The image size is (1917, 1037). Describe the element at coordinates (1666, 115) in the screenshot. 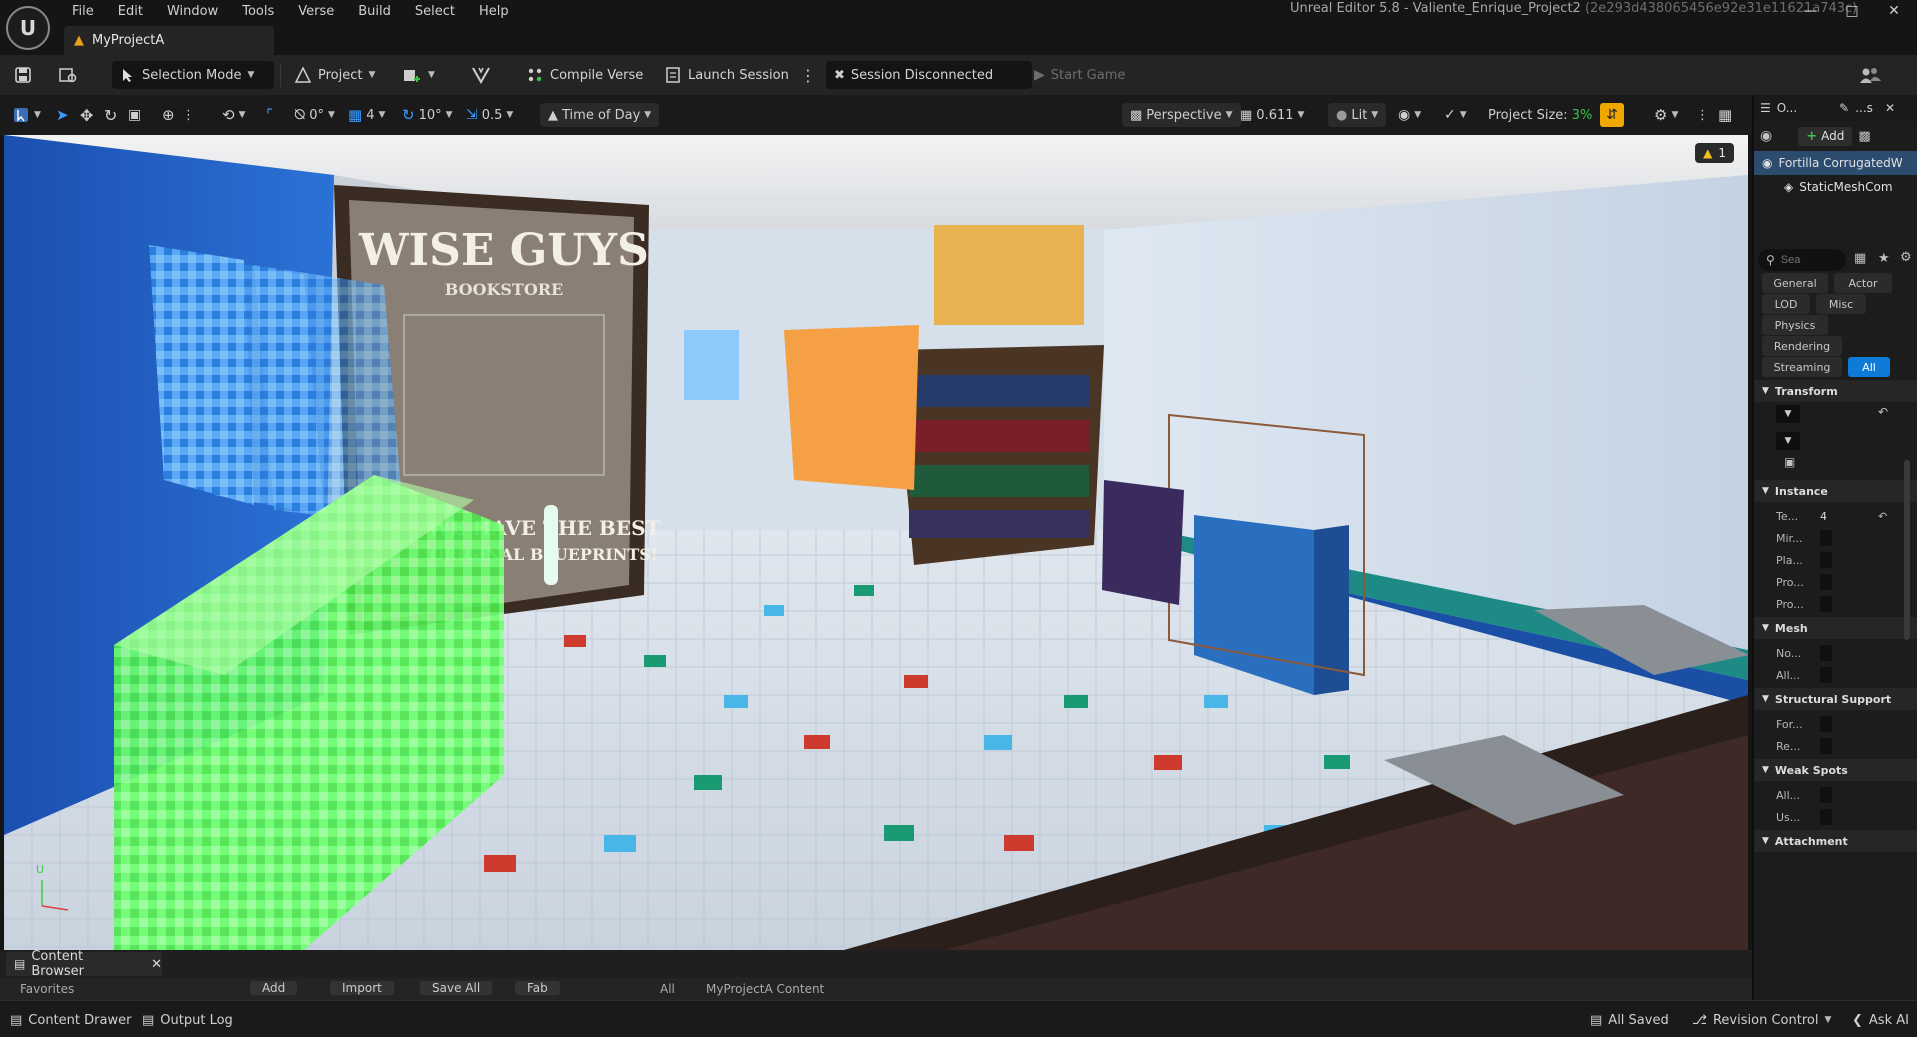

I see `viewport-settings-dropdown: ⚙ ▼` at that location.